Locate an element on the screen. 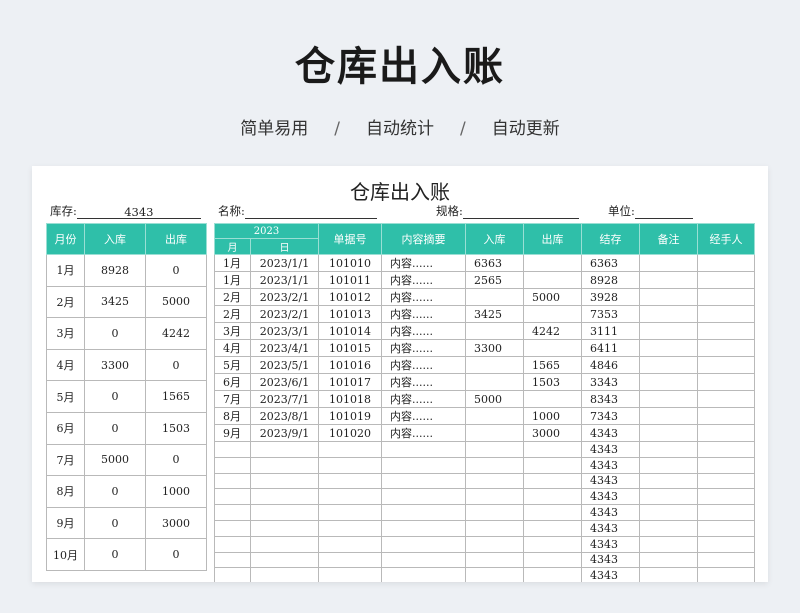 The width and height of the screenshot is (800, 613). spec-value is located at coordinates (520, 212).